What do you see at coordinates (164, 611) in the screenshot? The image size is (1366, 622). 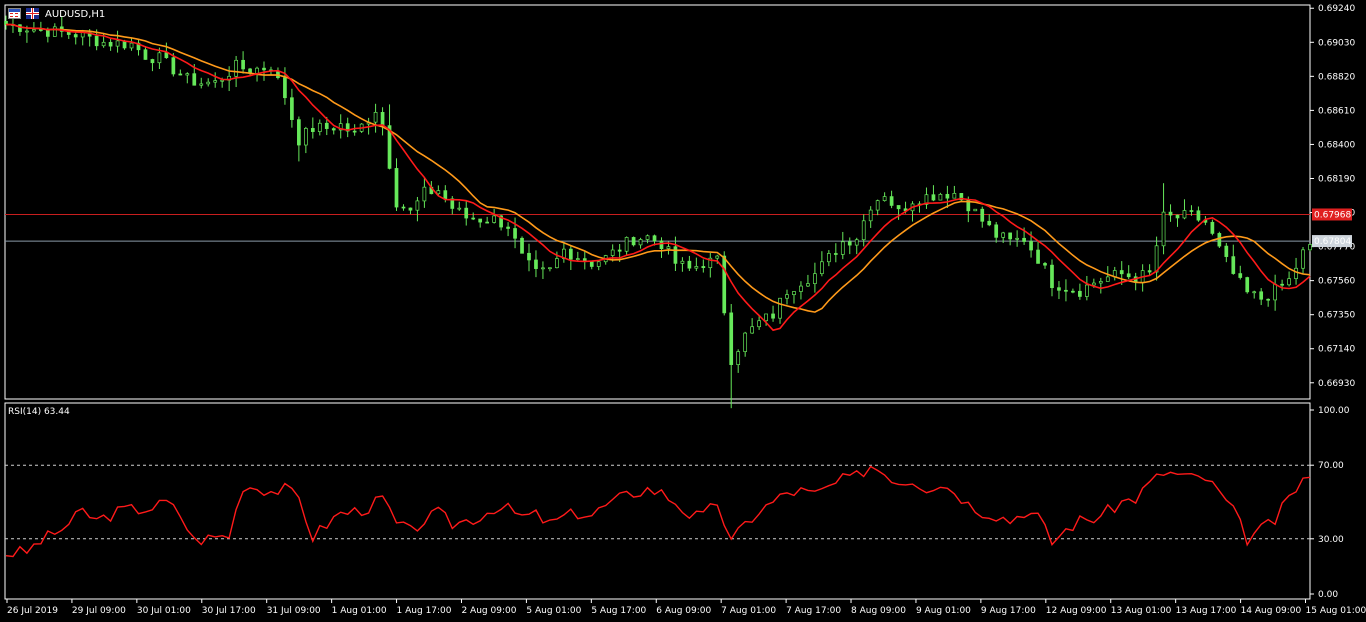 I see `time-axis-label: 30 Jul 01:00` at bounding box center [164, 611].